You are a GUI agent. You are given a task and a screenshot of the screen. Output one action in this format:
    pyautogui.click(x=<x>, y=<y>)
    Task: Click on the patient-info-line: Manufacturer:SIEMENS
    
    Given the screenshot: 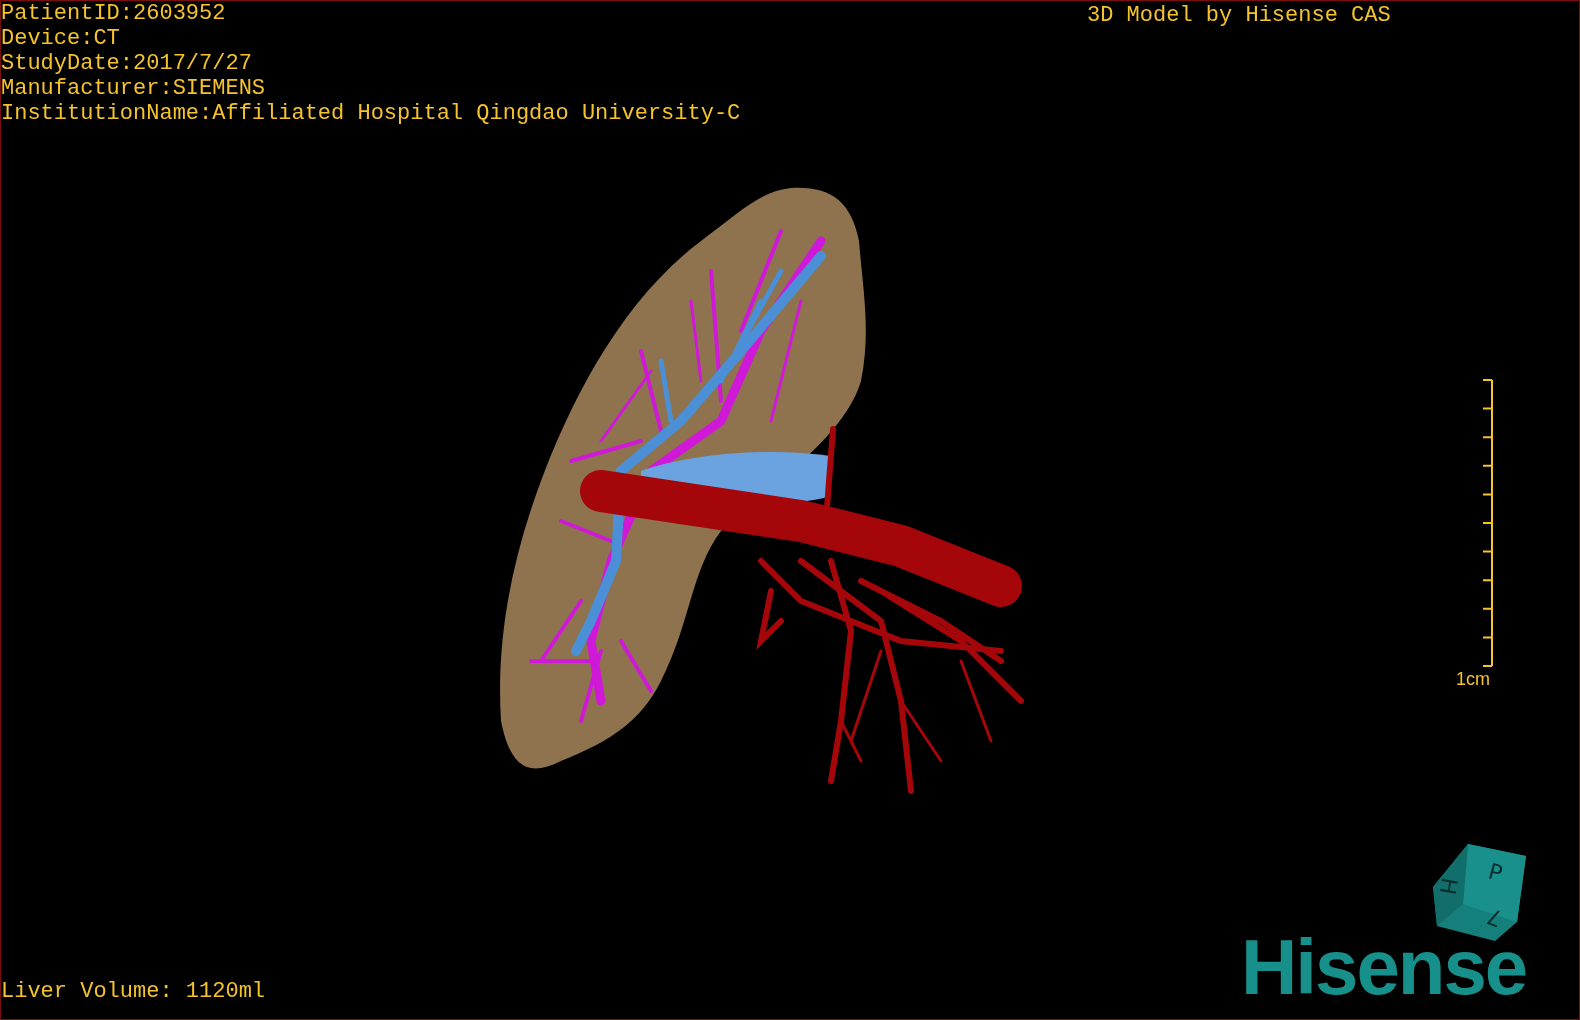 What is the action you would take?
    pyautogui.click(x=134, y=88)
    